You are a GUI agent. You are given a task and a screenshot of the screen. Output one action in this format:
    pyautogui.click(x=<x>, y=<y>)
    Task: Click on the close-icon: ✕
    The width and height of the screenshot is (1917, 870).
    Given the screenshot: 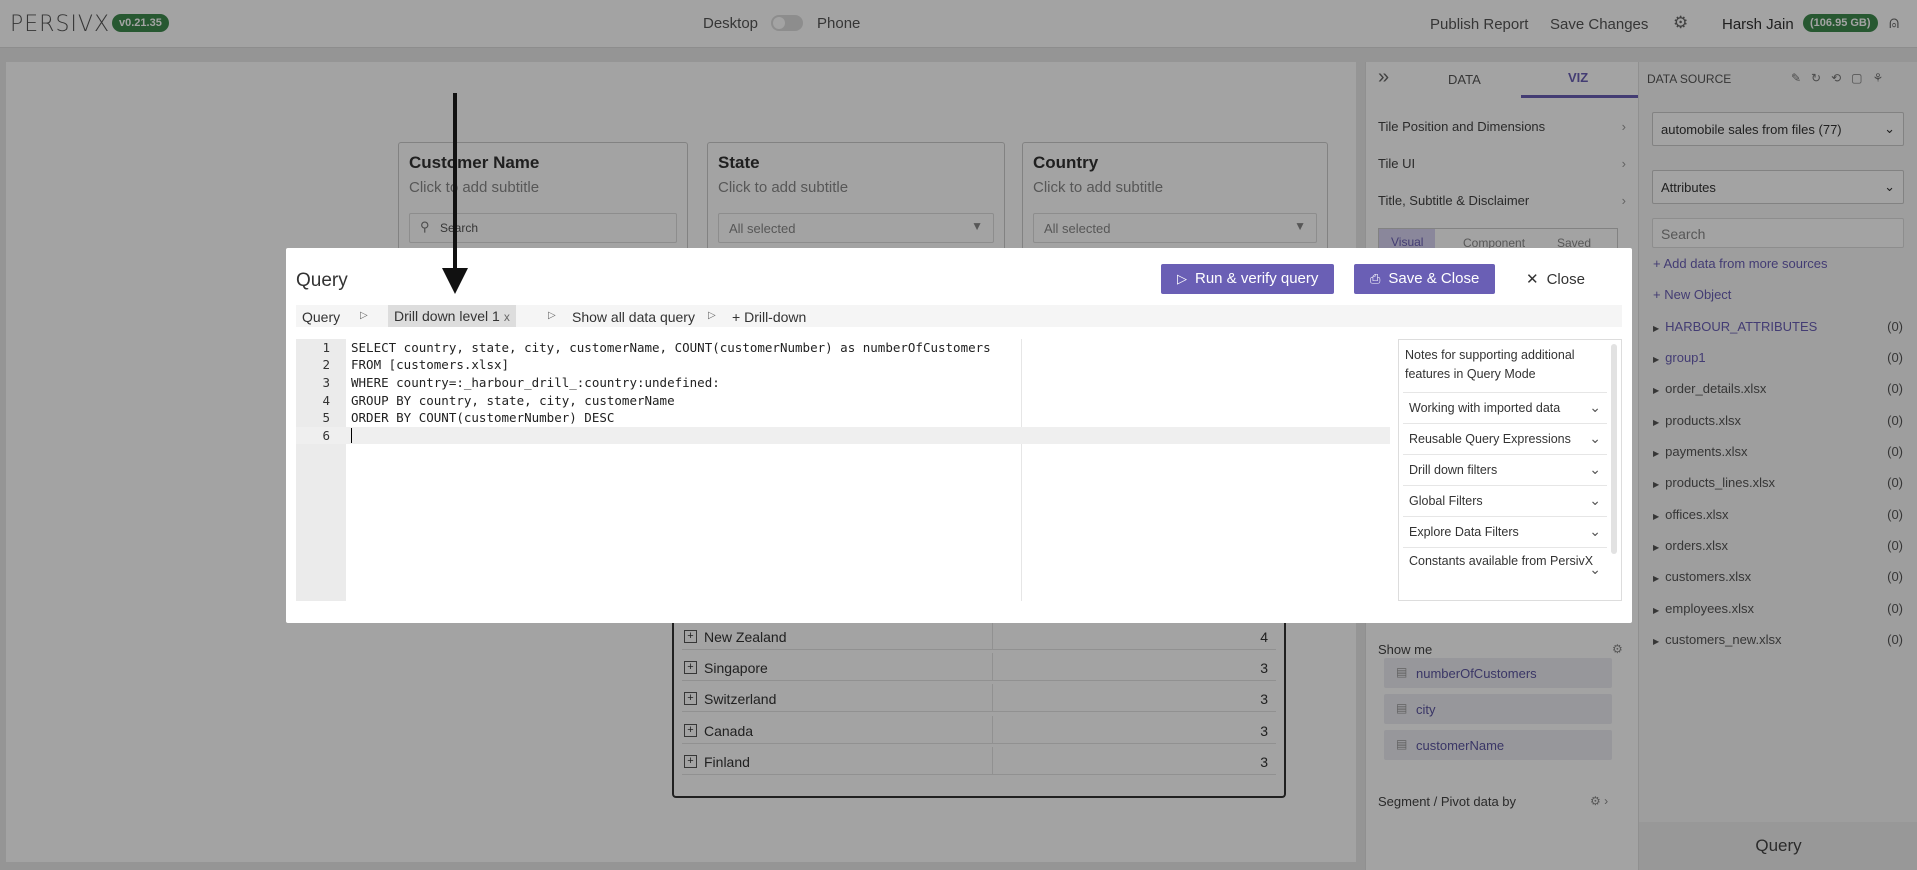 What is the action you would take?
    pyautogui.click(x=1532, y=279)
    